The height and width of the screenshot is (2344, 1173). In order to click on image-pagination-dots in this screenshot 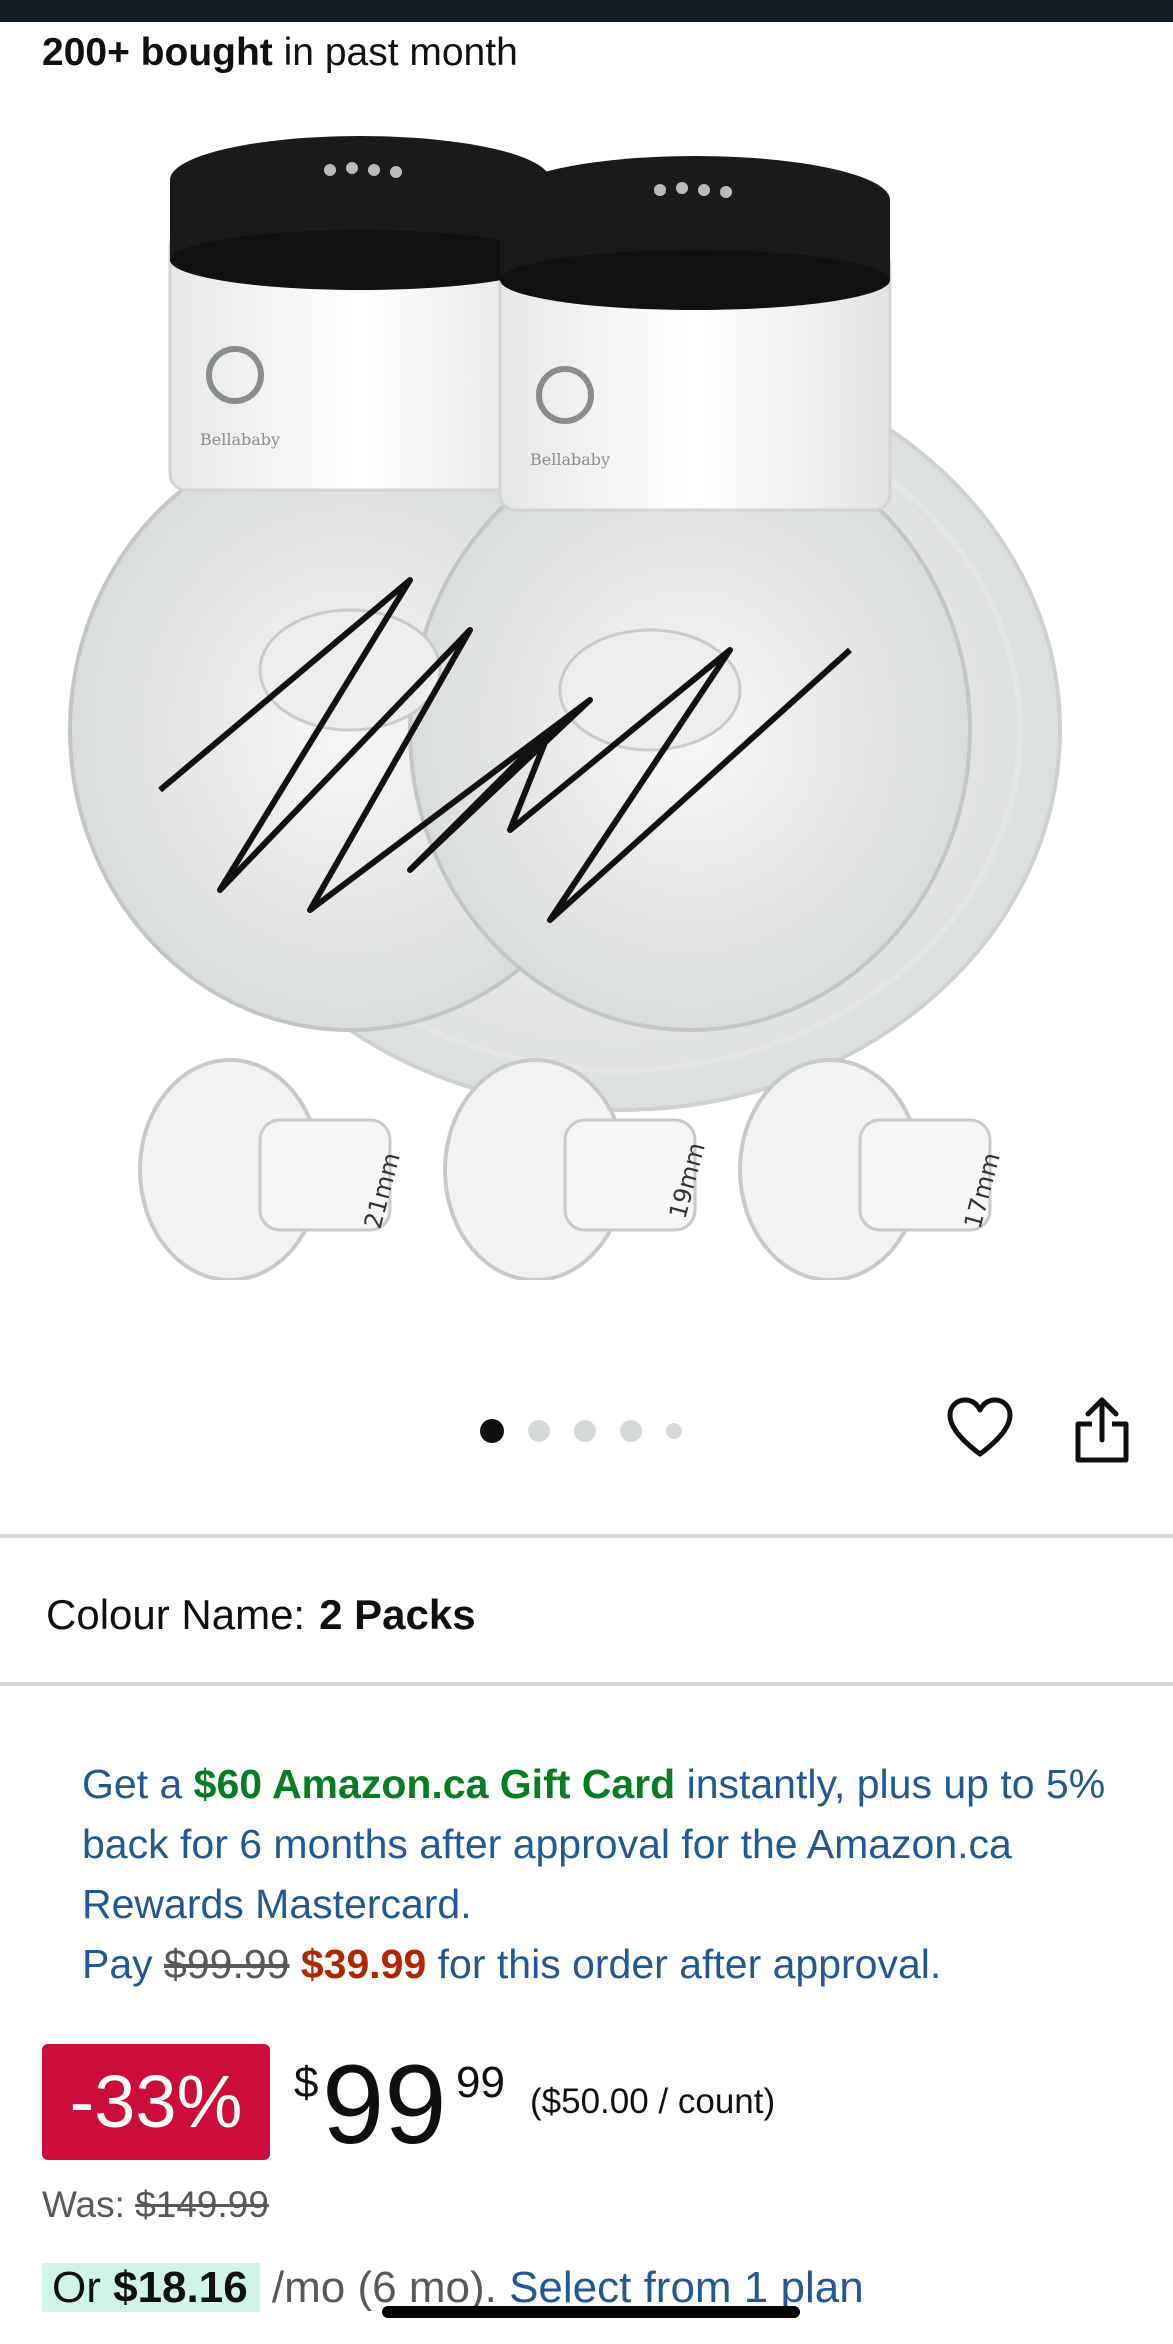, I will do `click(593, 1431)`.